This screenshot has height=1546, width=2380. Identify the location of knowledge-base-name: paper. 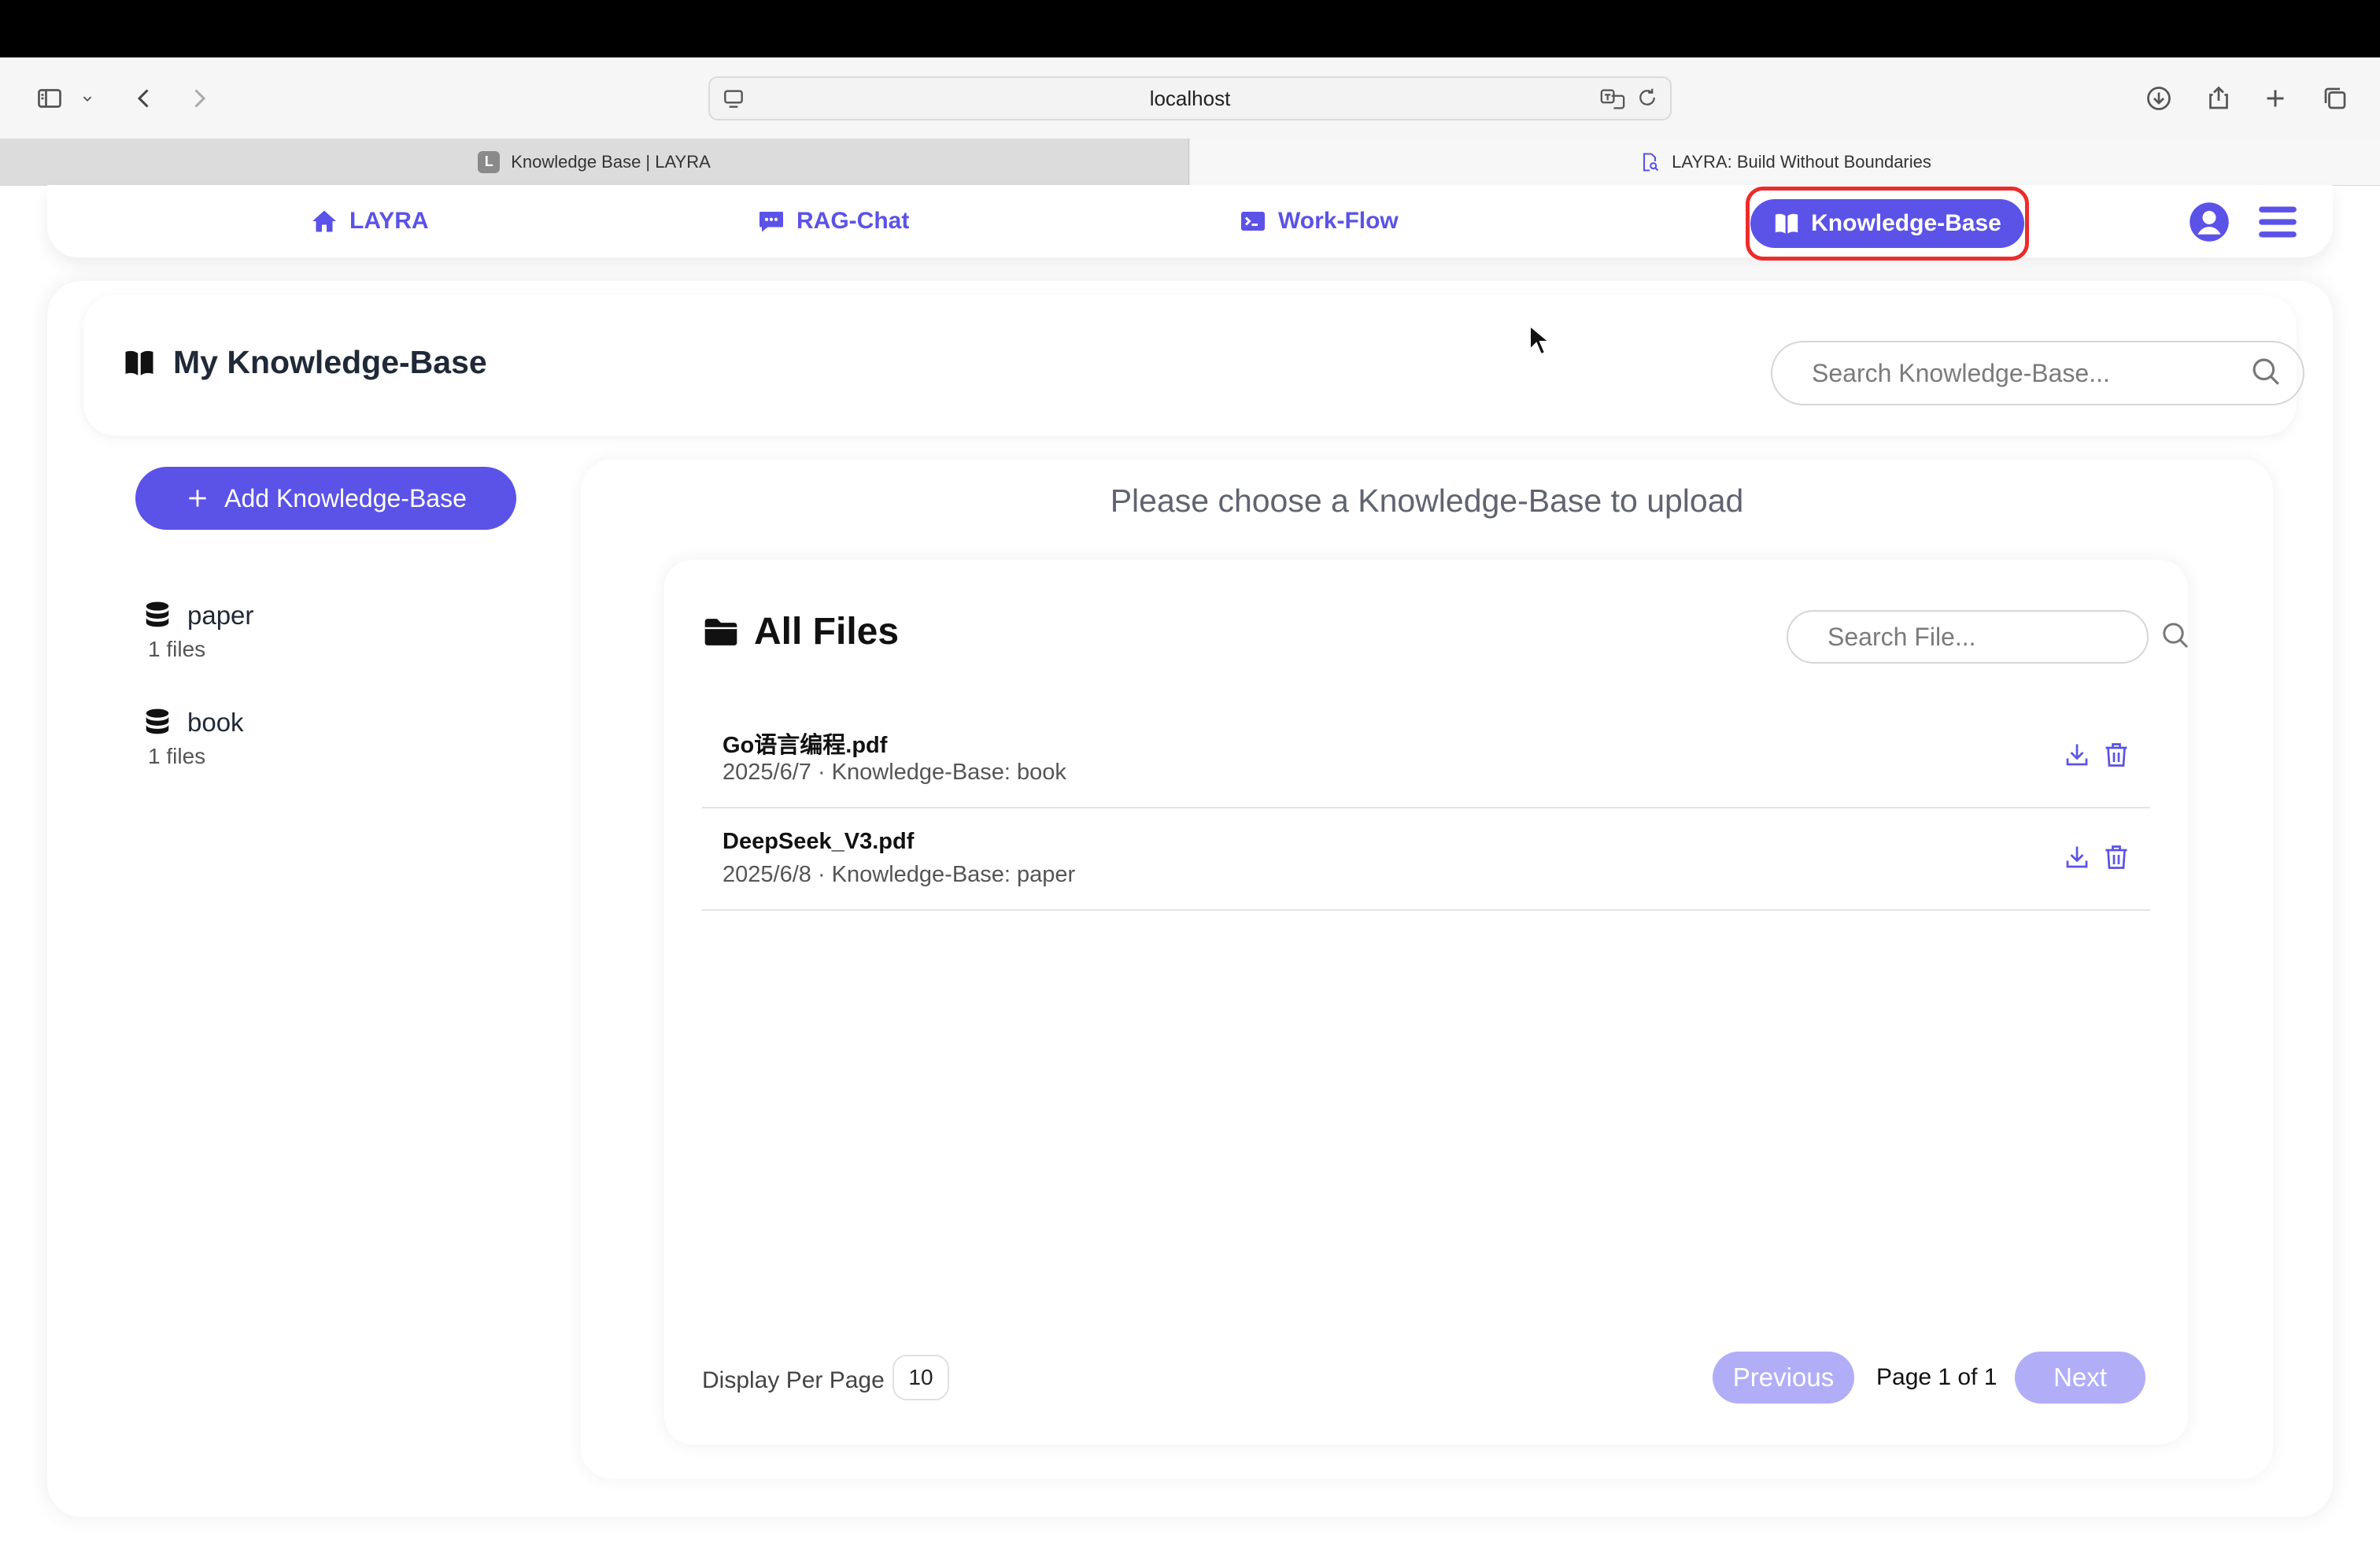
(220, 615).